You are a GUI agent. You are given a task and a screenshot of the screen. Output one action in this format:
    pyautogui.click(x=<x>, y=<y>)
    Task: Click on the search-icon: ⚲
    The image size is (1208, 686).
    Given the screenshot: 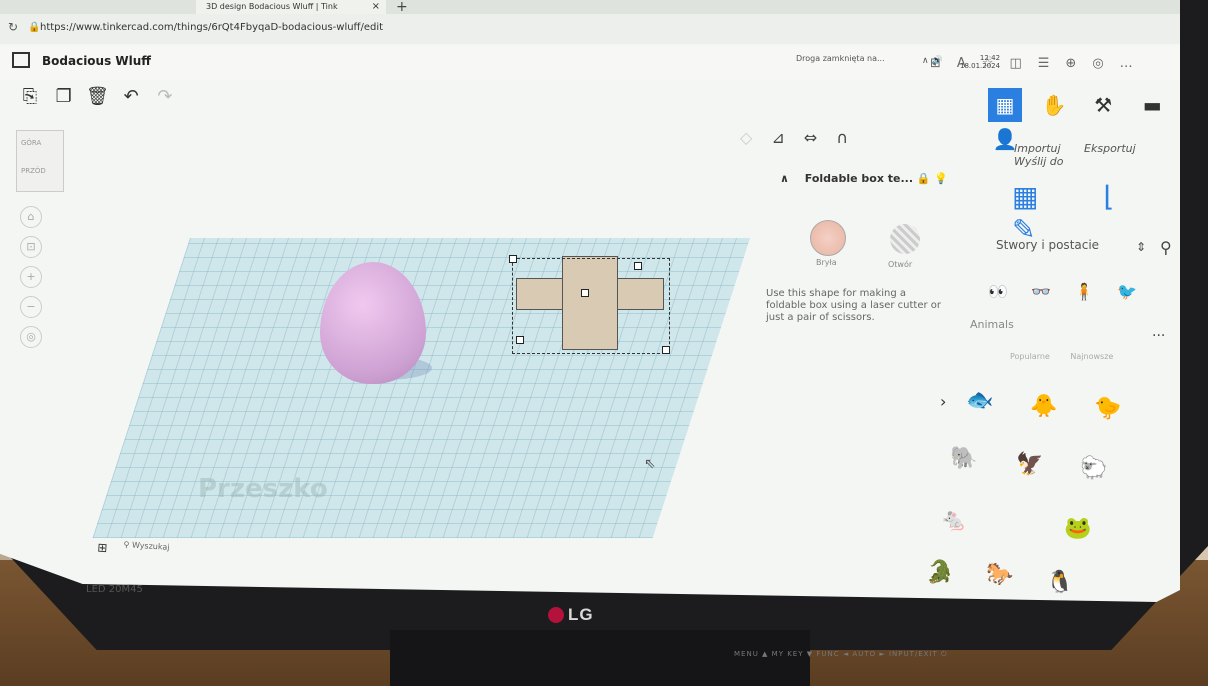 What is the action you would take?
    pyautogui.click(x=1166, y=247)
    